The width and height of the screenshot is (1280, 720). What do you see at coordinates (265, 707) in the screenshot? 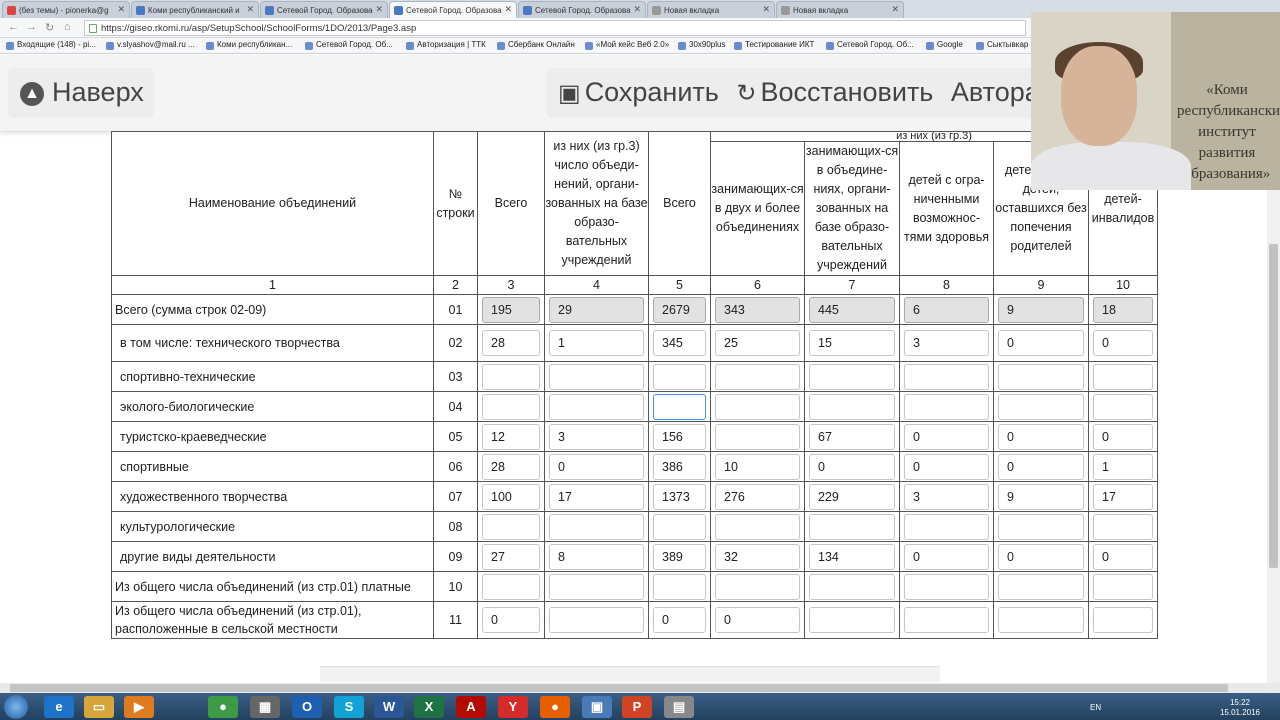
I see `calculator-icon: ▦` at bounding box center [265, 707].